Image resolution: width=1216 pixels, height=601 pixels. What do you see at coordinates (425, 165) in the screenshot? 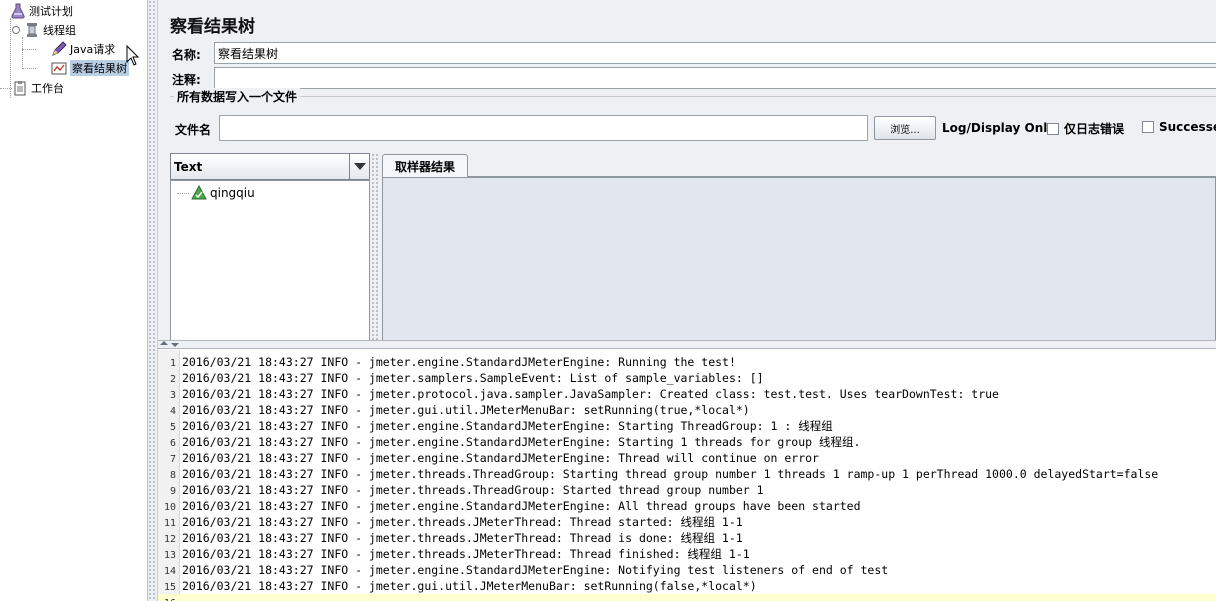
I see `tab-sampler-result: 取样器结果` at bounding box center [425, 165].